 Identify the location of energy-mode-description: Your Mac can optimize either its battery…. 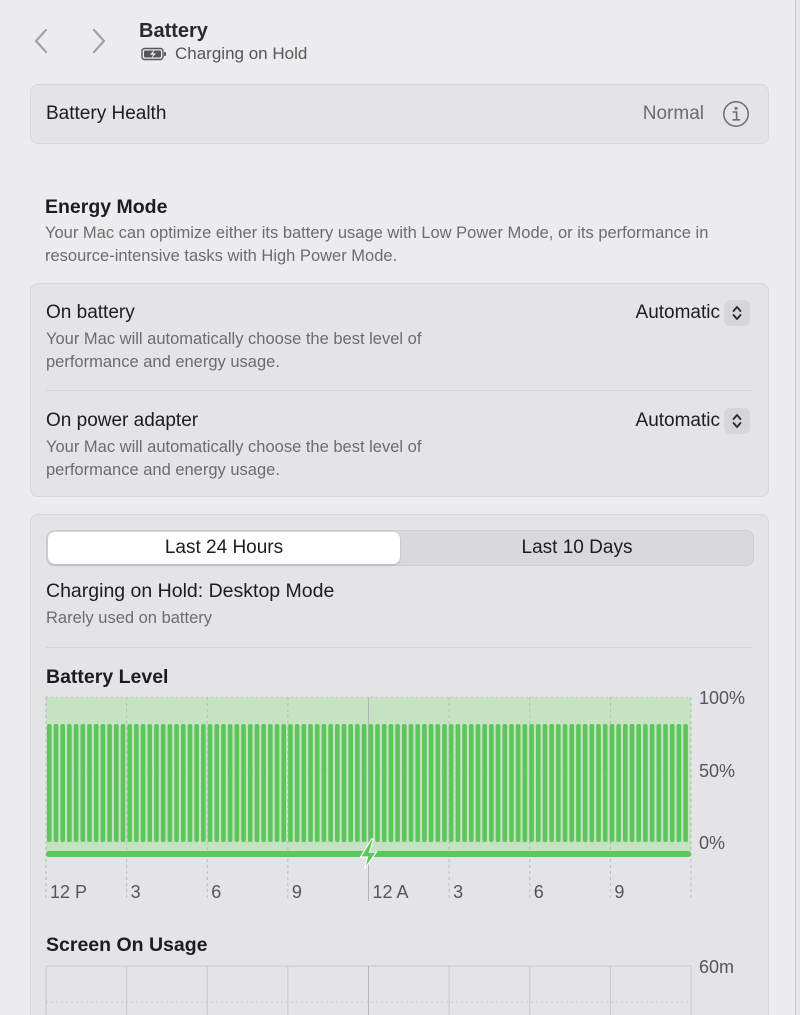
(377, 244).